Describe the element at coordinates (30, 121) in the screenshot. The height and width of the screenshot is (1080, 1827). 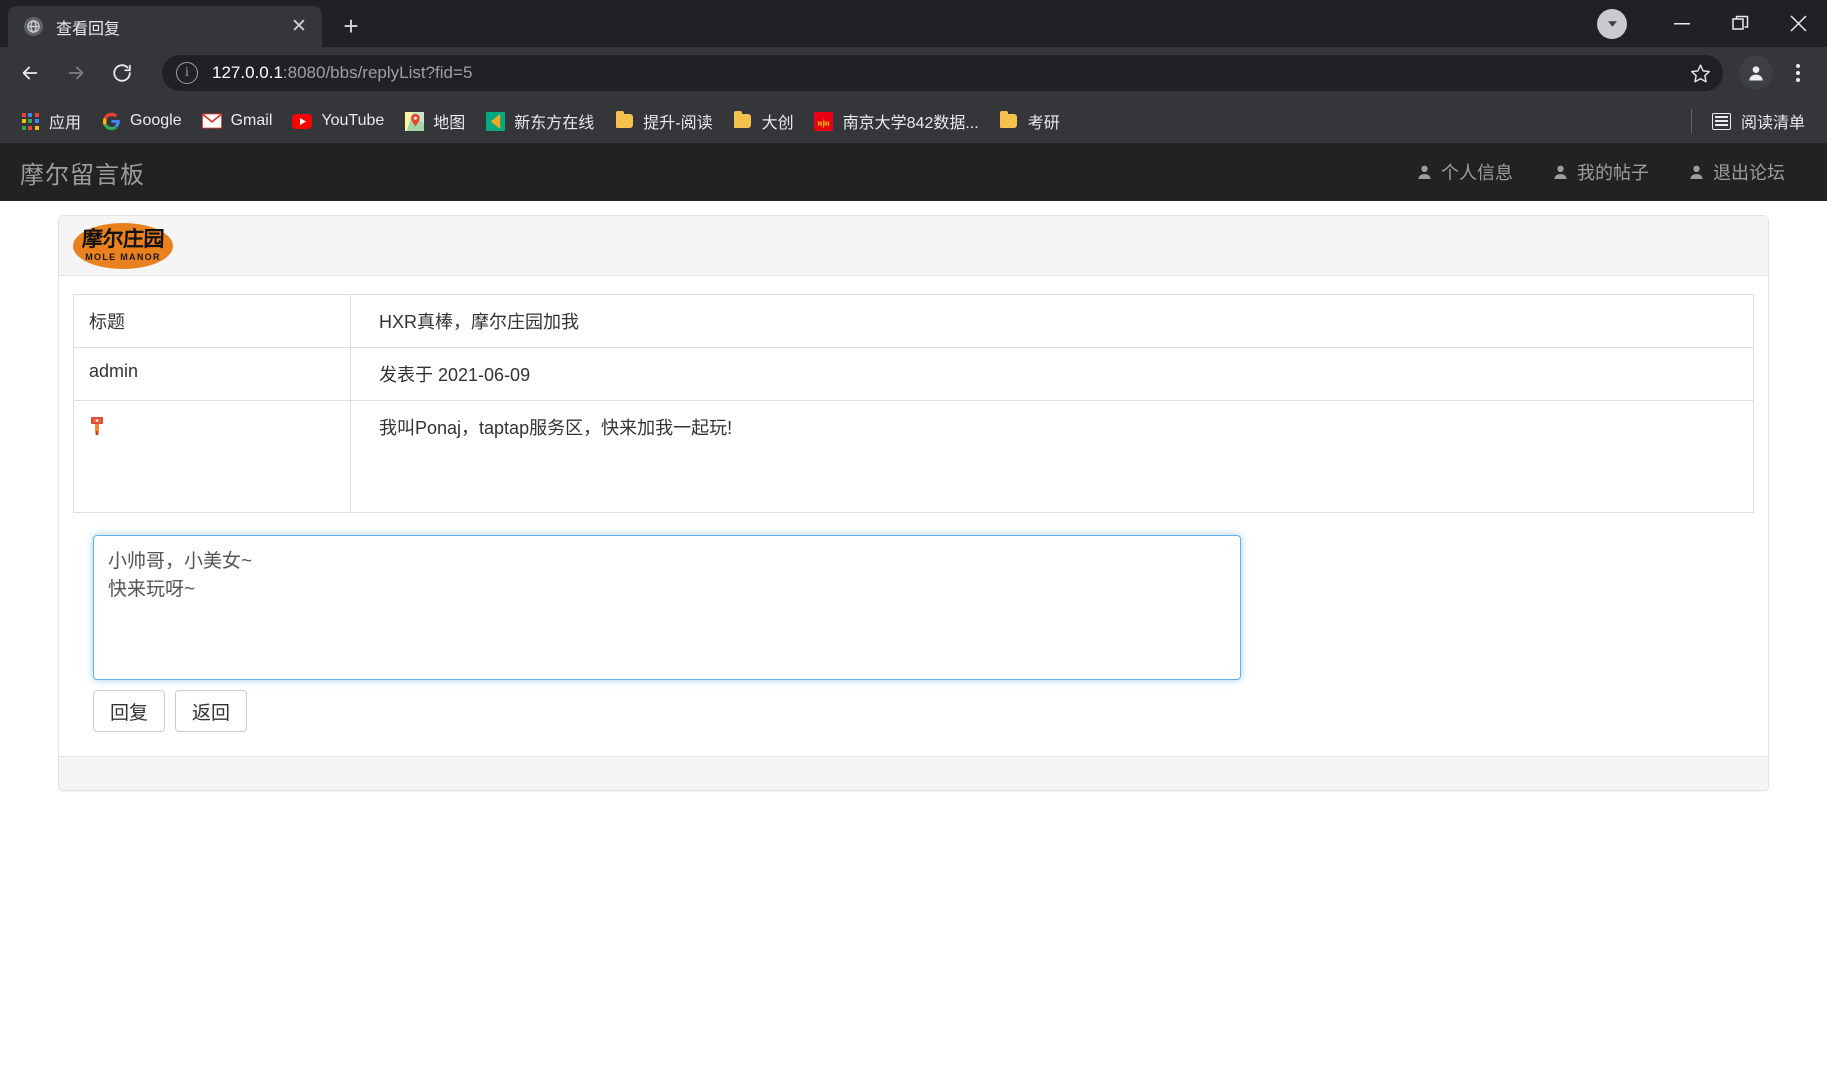
I see `apps-grid-icon` at that location.